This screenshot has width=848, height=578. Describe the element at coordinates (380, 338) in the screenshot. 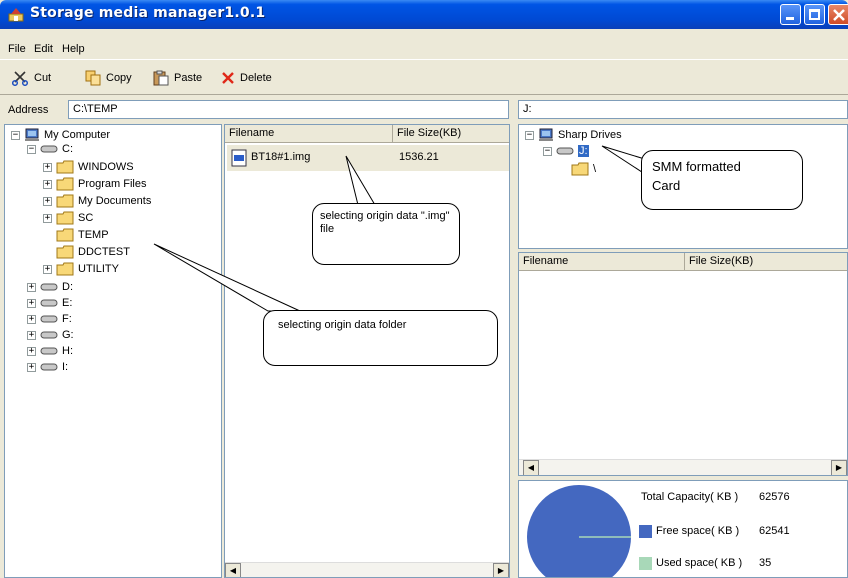

I see `callout-folder: selecting origin data folder` at that location.